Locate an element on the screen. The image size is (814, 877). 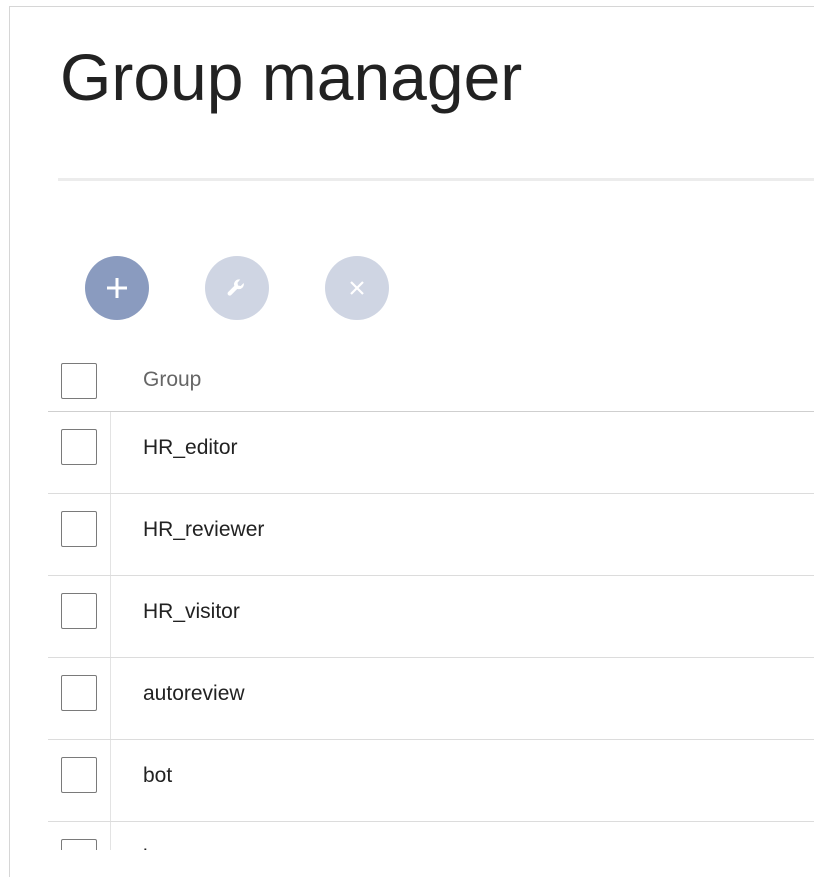
wrench-icon is located at coordinates (235, 287).